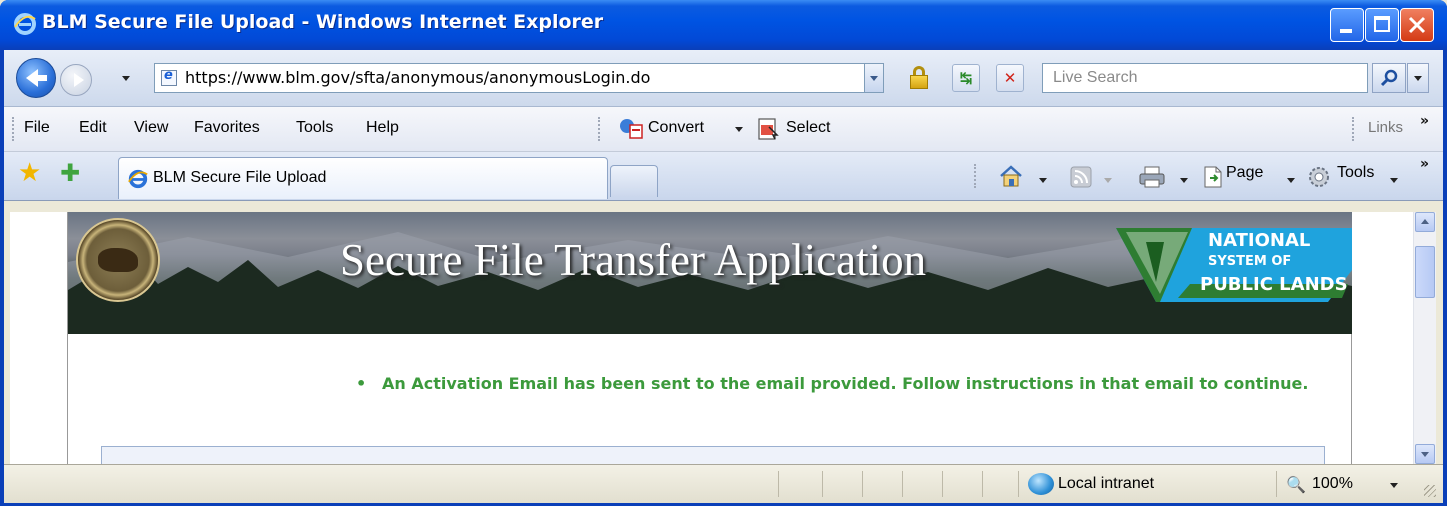 The image size is (1447, 506). Describe the element at coordinates (1041, 484) in the screenshot. I see `intranet-zone-icon` at that location.